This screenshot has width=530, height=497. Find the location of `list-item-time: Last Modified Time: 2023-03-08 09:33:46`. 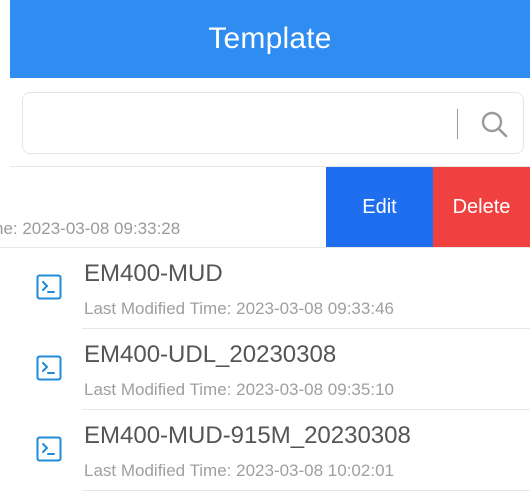

list-item-time: Last Modified Time: 2023-03-08 09:33:46 is located at coordinates (239, 308).